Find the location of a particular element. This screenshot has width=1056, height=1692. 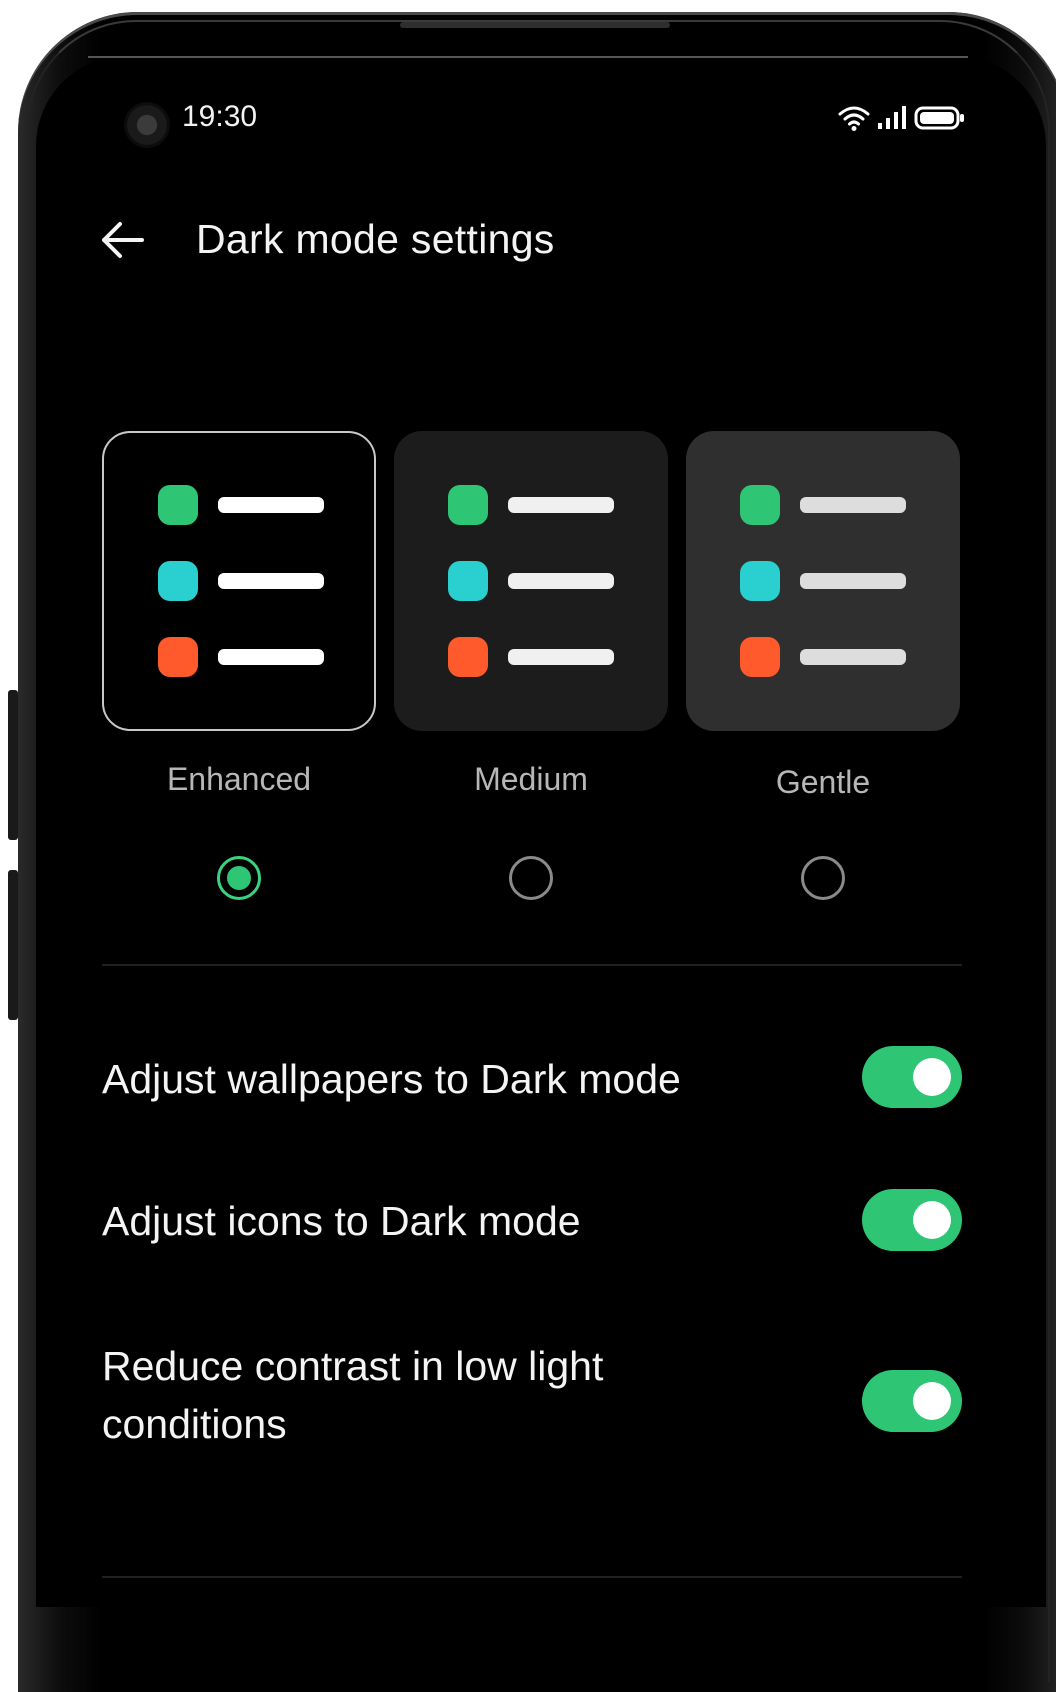

radio-enhanced is located at coordinates (239, 878).